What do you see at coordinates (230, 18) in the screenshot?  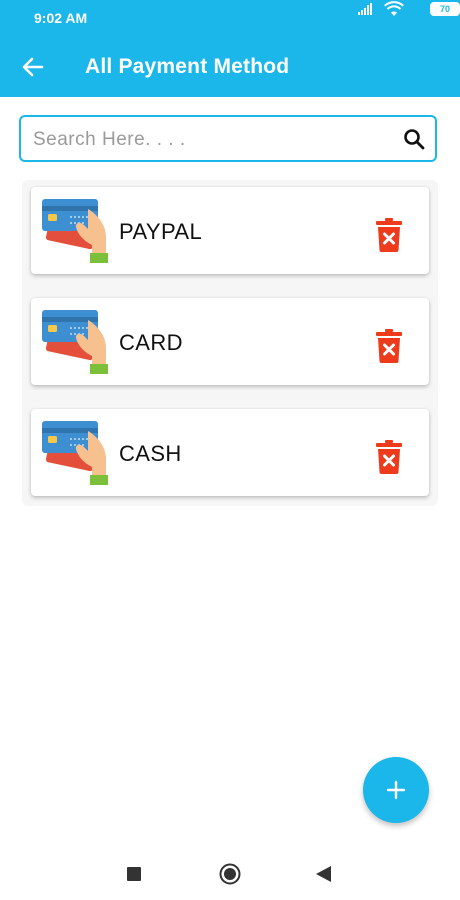 I see `status-bar: 9:02 AM 70` at bounding box center [230, 18].